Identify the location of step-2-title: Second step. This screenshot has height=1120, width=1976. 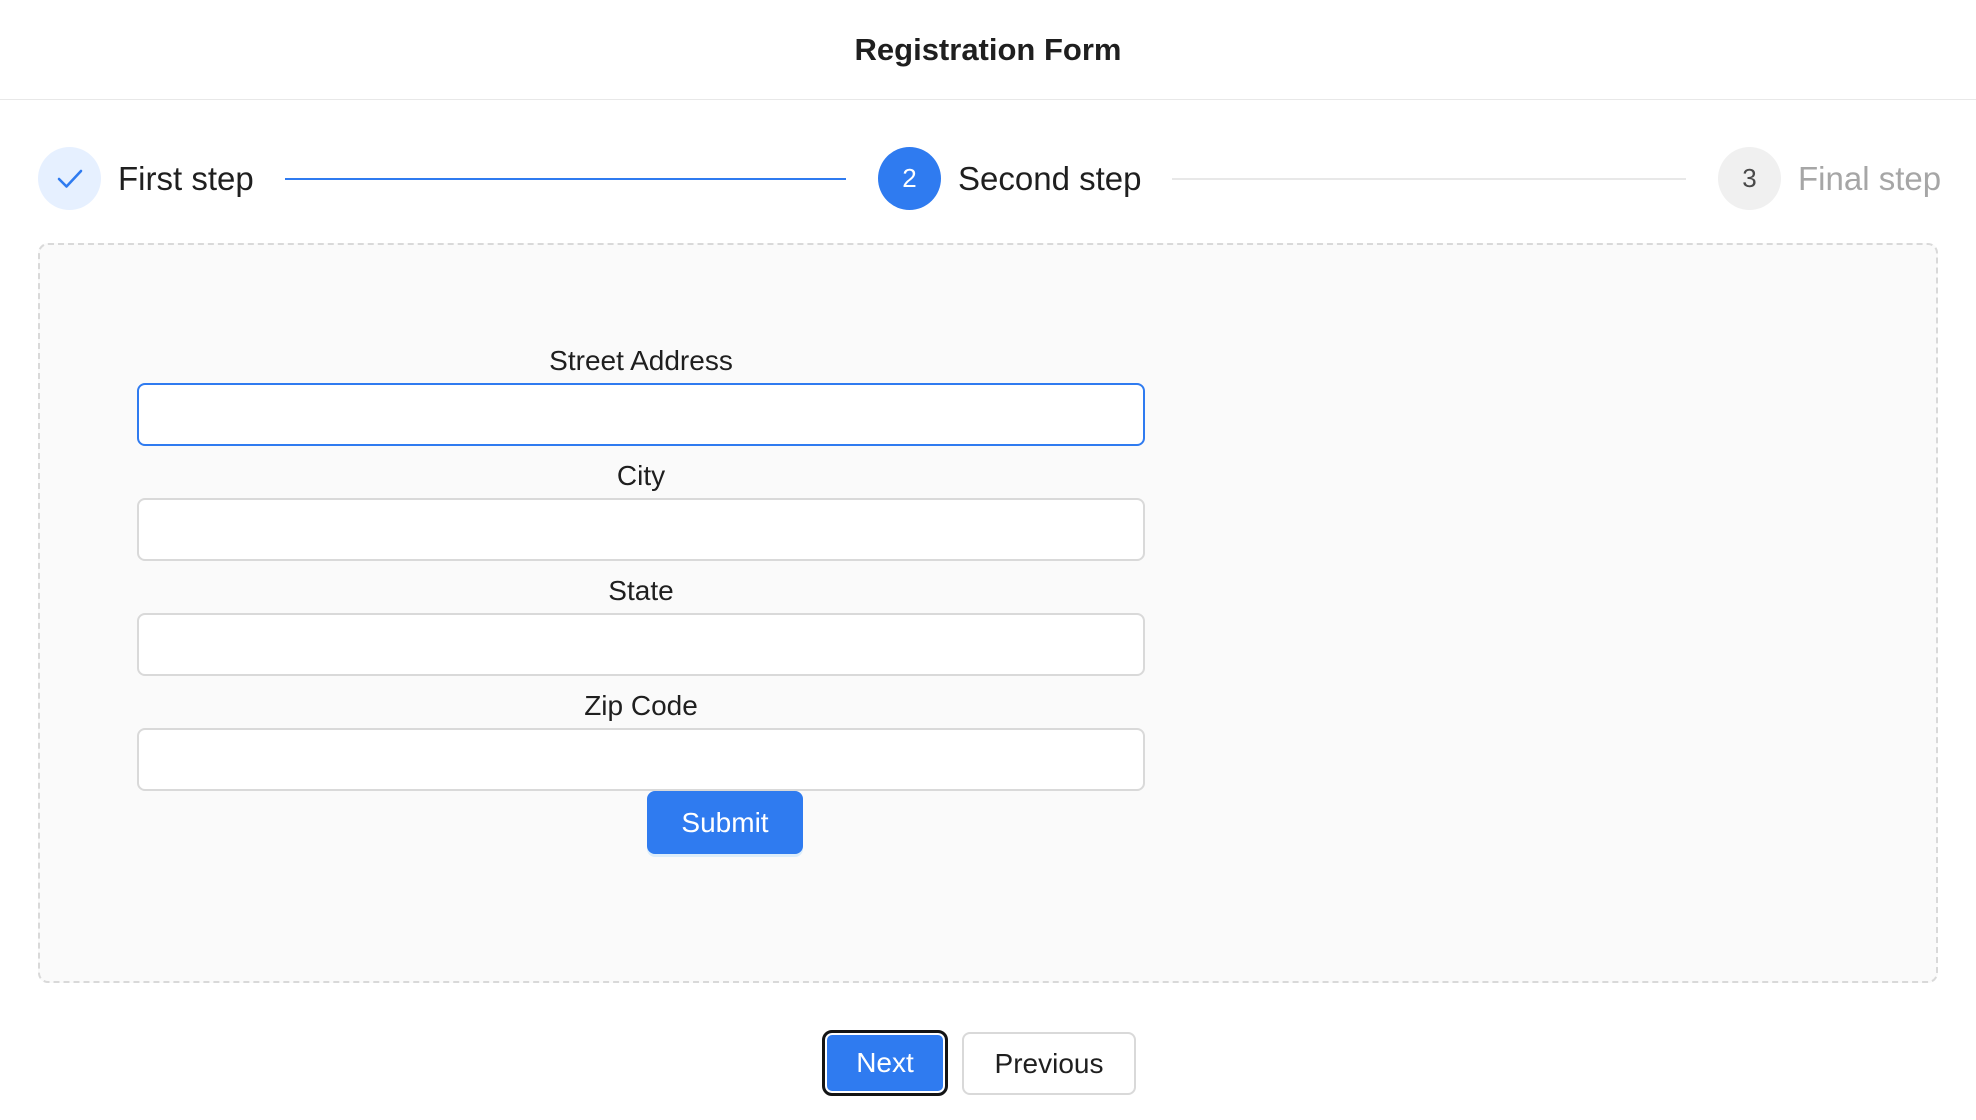
(1050, 178).